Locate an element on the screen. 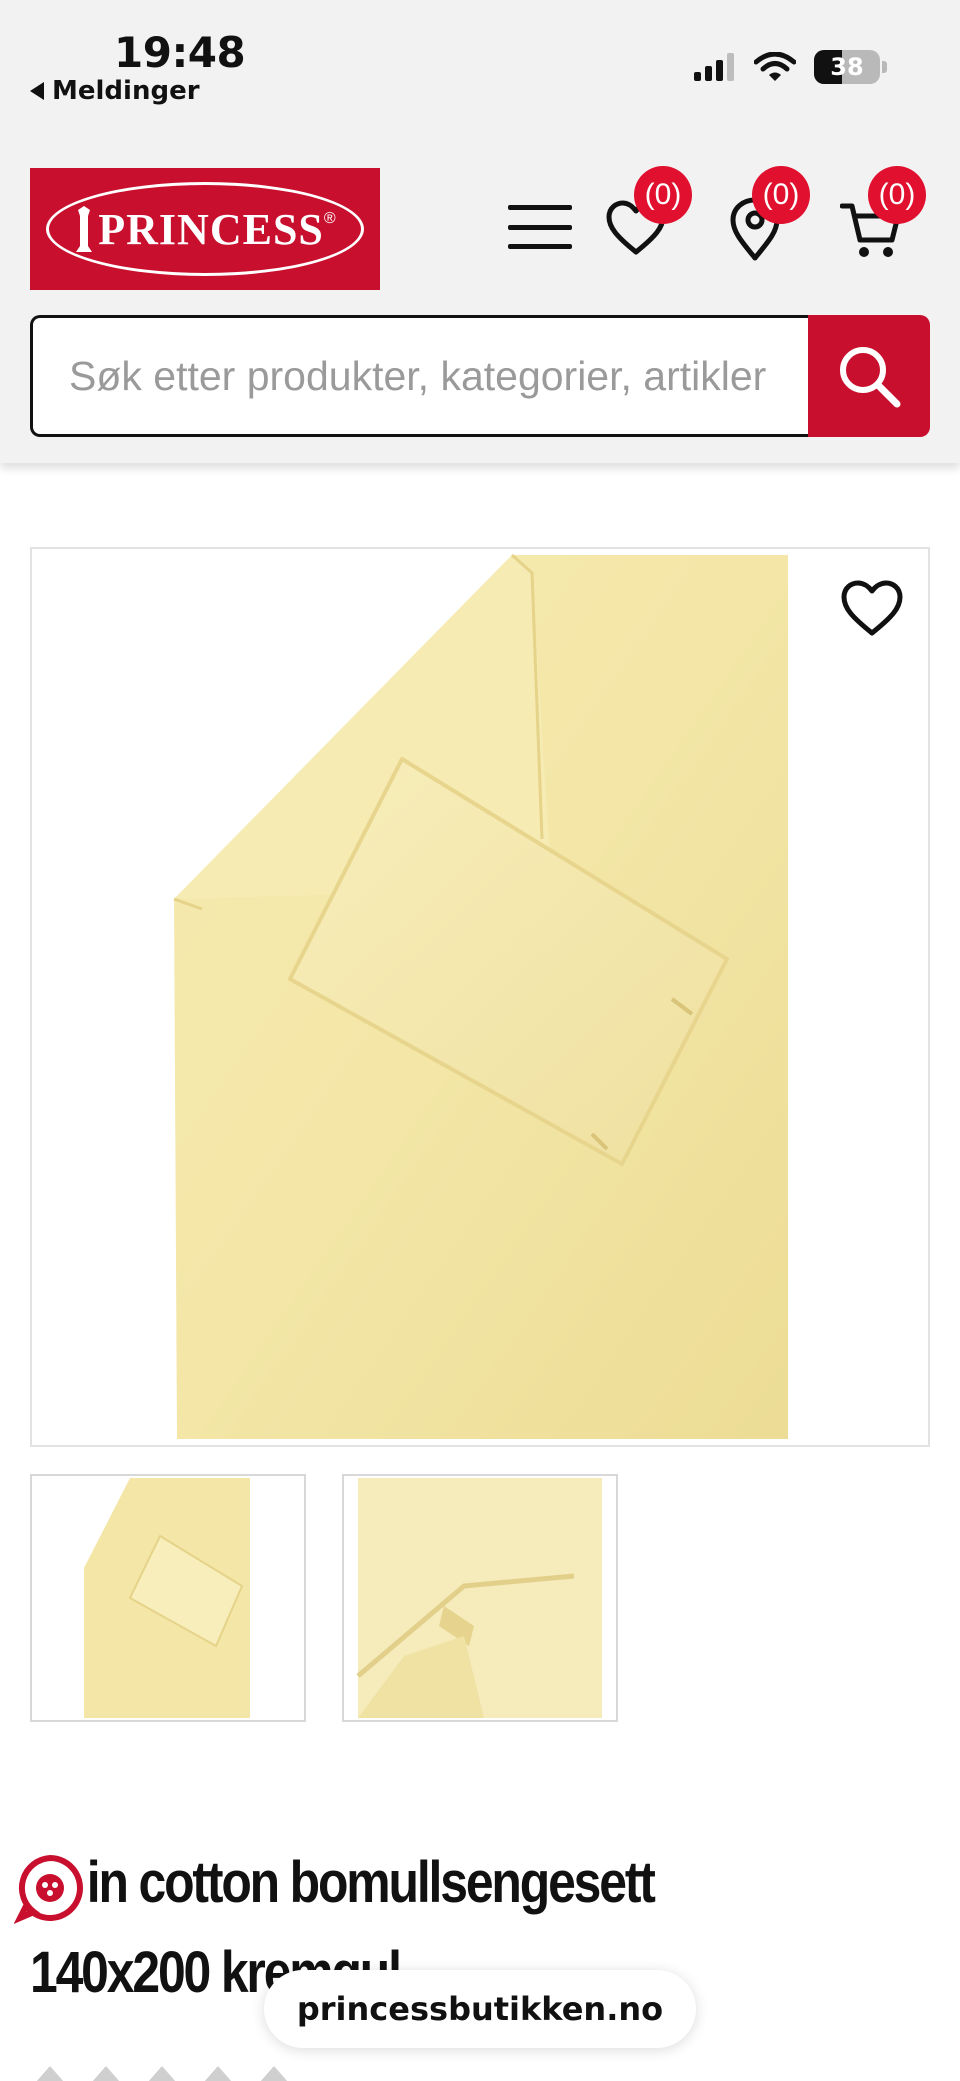 Image resolution: width=960 pixels, height=2081 pixels. wifi-icon is located at coordinates (775, 66).